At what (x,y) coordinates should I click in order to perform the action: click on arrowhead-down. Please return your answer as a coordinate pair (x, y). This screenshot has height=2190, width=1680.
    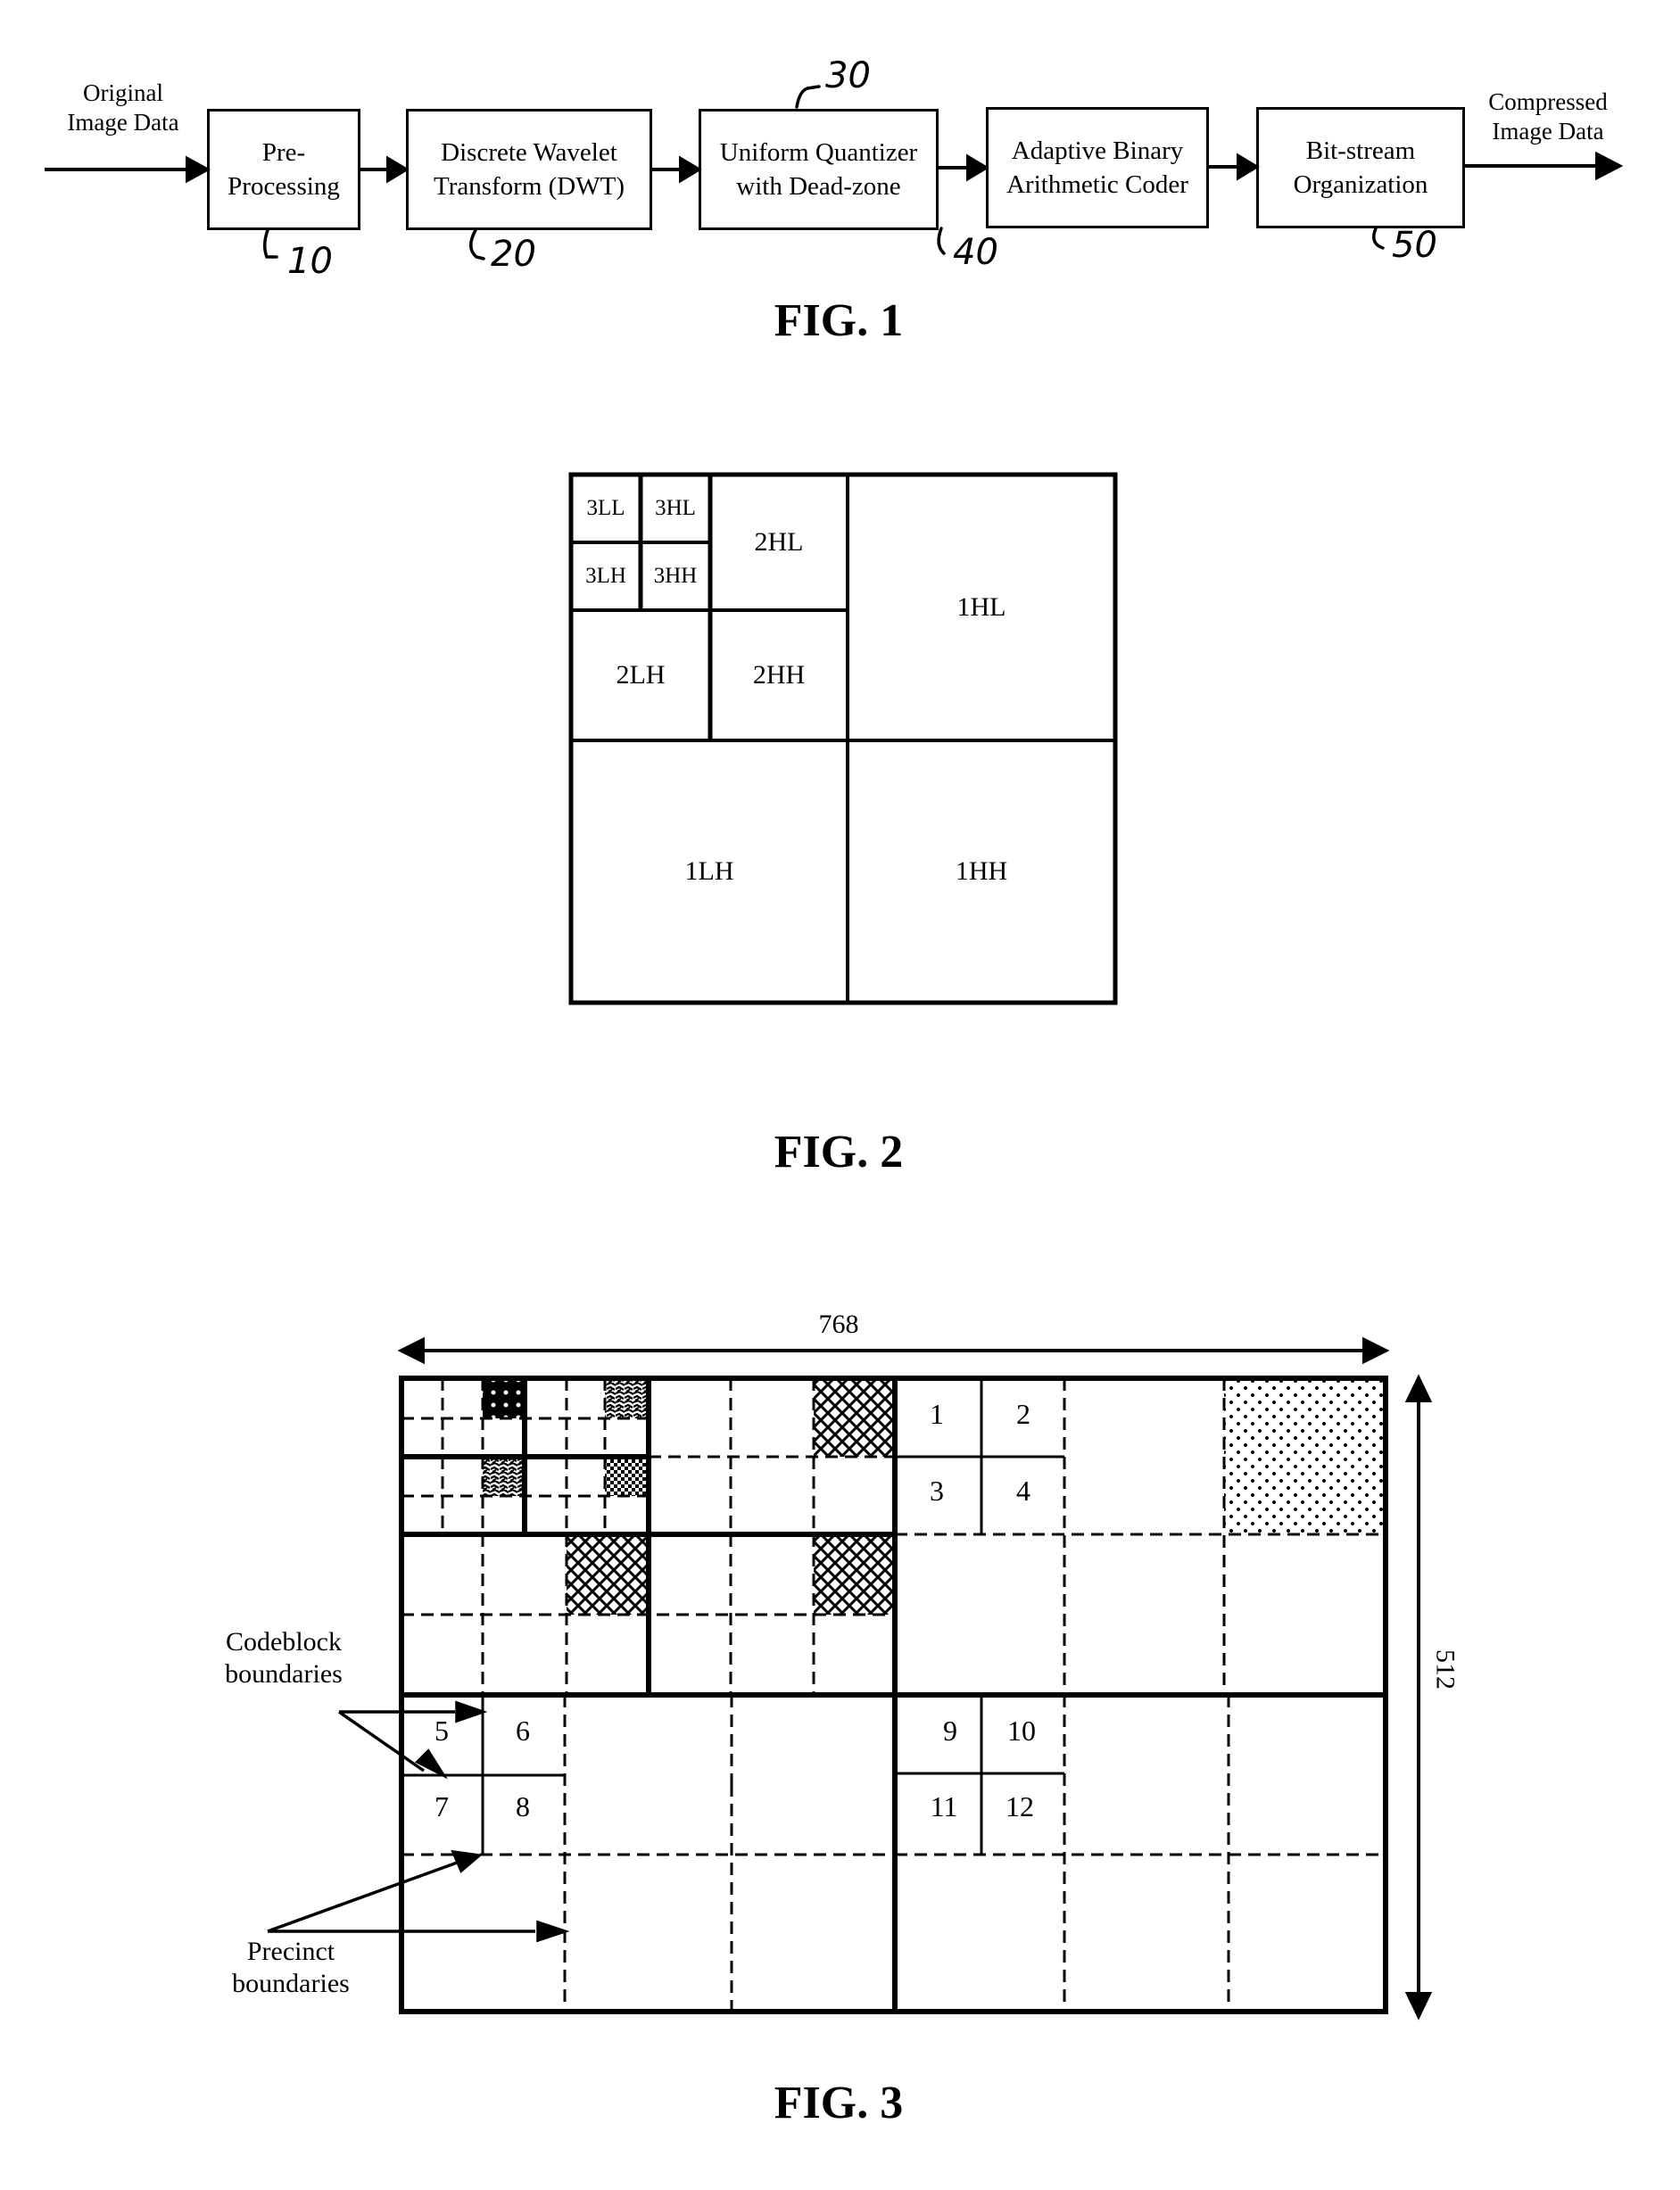
    Looking at the image, I should click on (1418, 2006).